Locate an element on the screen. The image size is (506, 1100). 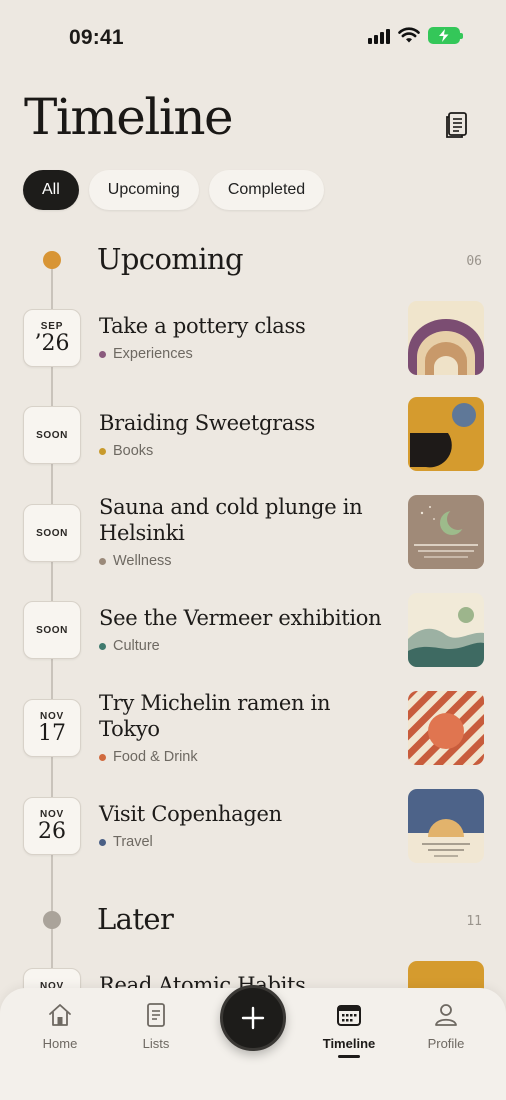
nav-home: Home is located at coordinates (60, 1026).